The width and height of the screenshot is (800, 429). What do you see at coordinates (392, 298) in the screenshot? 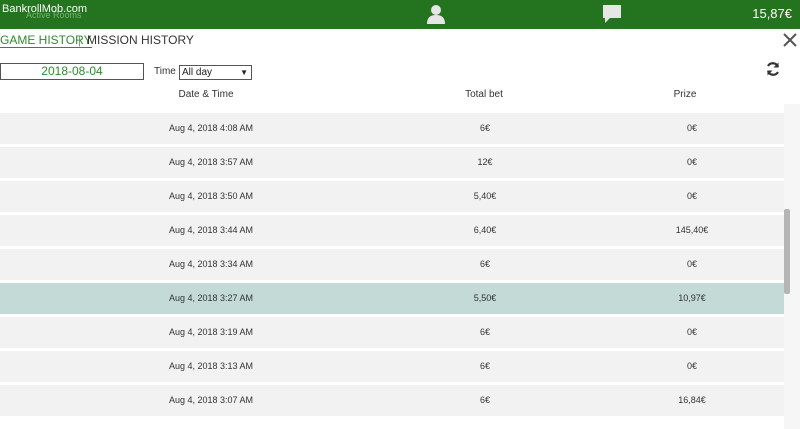
I see `table-row-selected: Aug 4, 2018 3:27 AM 5,50€ 10,97€` at bounding box center [392, 298].